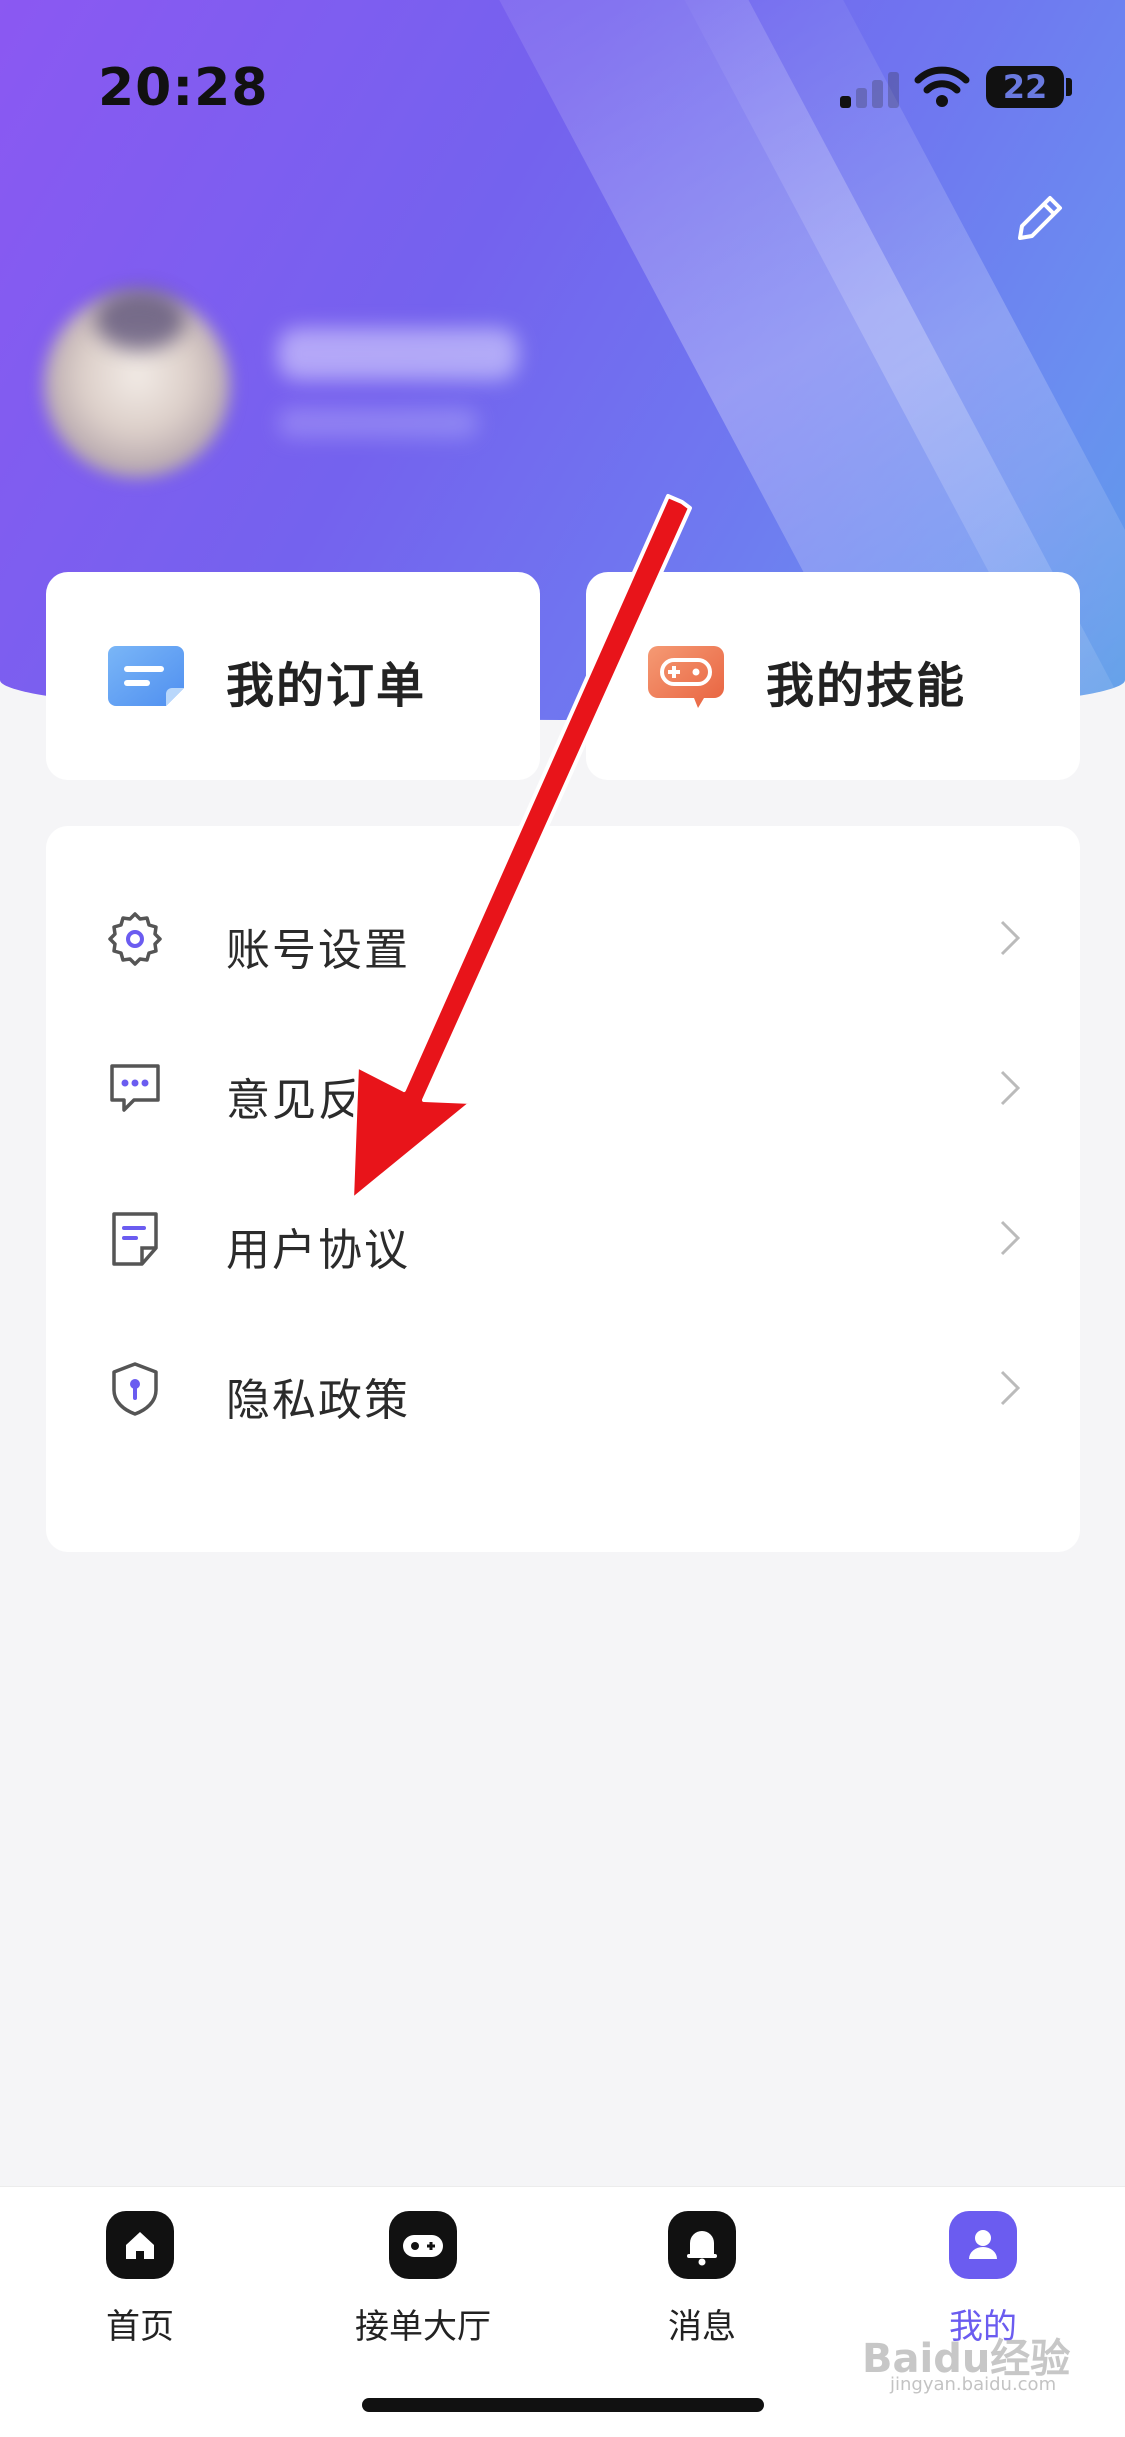  I want to click on wifi-icon, so click(942, 86).